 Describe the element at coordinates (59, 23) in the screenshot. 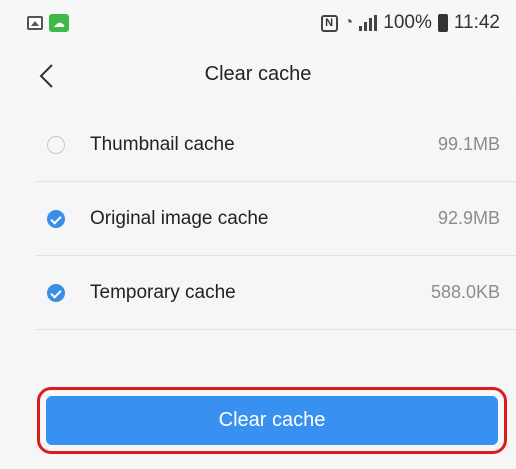

I see `cloud-sync-notification-icon: ☁` at that location.